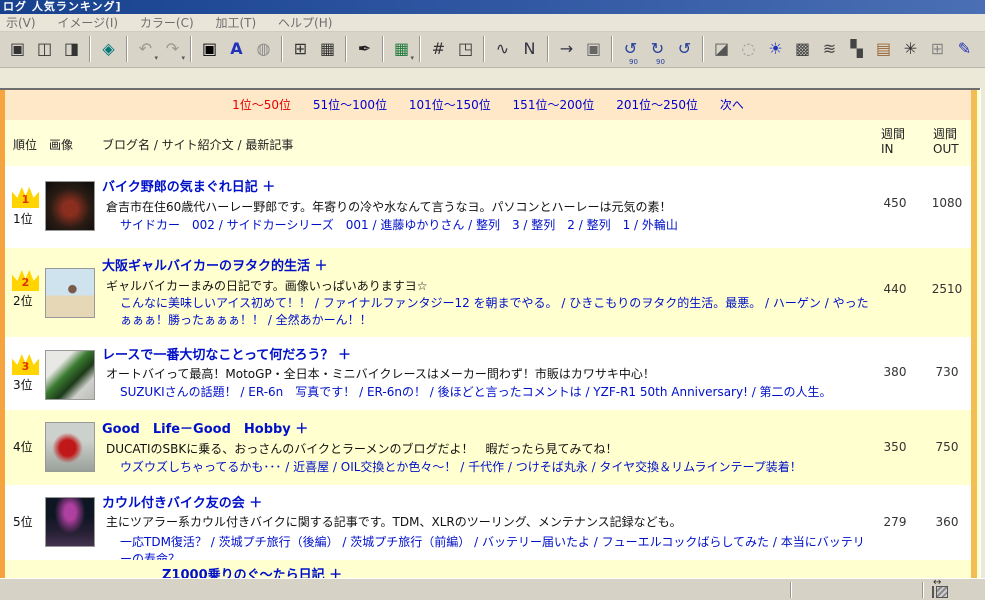 This screenshot has width=985, height=600. I want to click on crop-button: #, so click(438, 49).